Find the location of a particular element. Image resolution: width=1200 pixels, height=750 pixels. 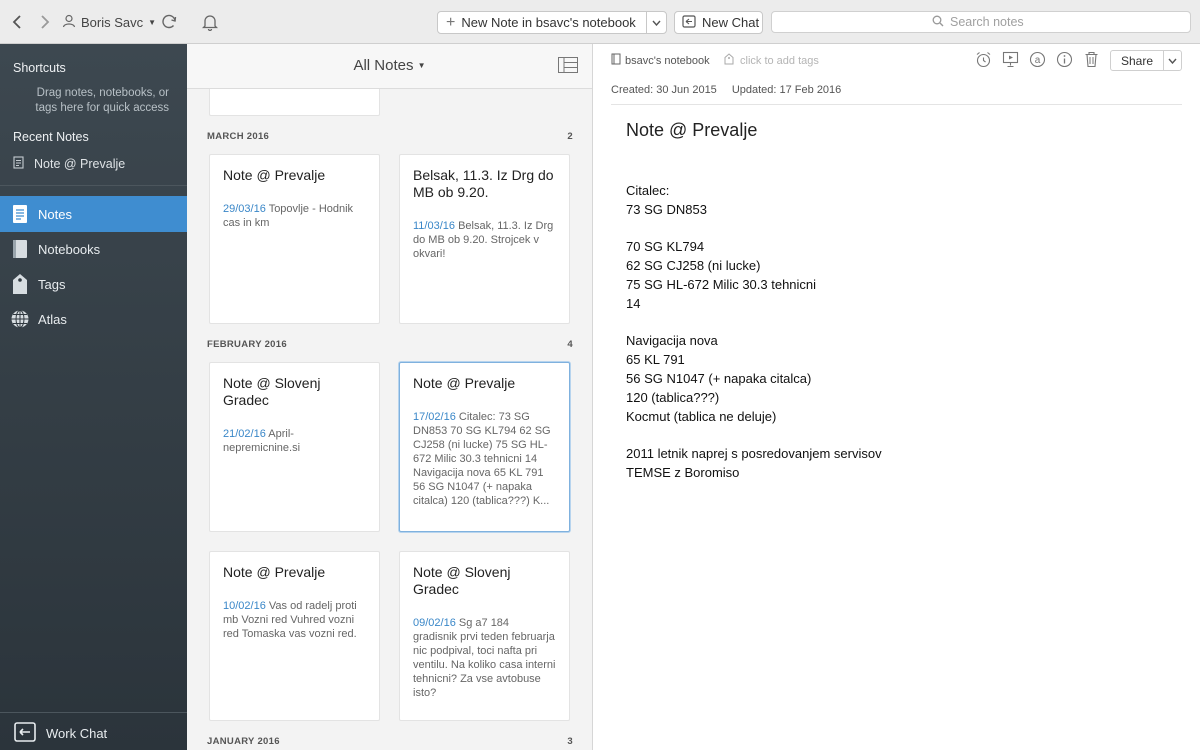

note-card-snippet: 21/02/16 April-nepremicnine.si is located at coordinates (294, 441).